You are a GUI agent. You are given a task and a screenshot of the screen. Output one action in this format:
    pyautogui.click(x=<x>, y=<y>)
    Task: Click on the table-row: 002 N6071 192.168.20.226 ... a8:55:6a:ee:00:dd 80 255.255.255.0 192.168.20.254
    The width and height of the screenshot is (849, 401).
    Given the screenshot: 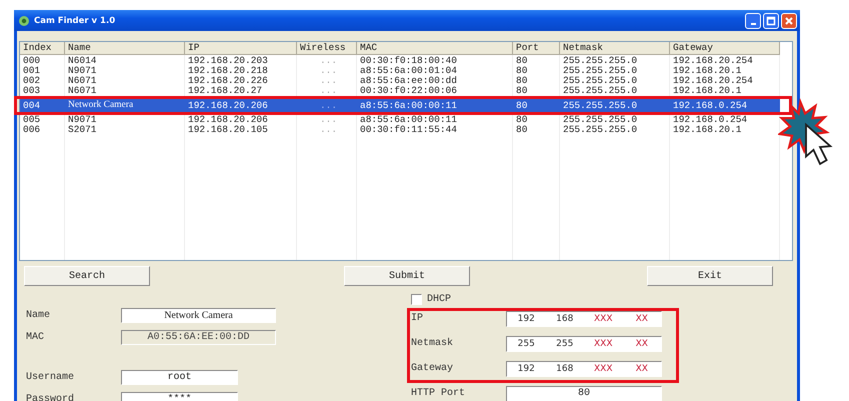 What is the action you would take?
    pyautogui.click(x=400, y=81)
    